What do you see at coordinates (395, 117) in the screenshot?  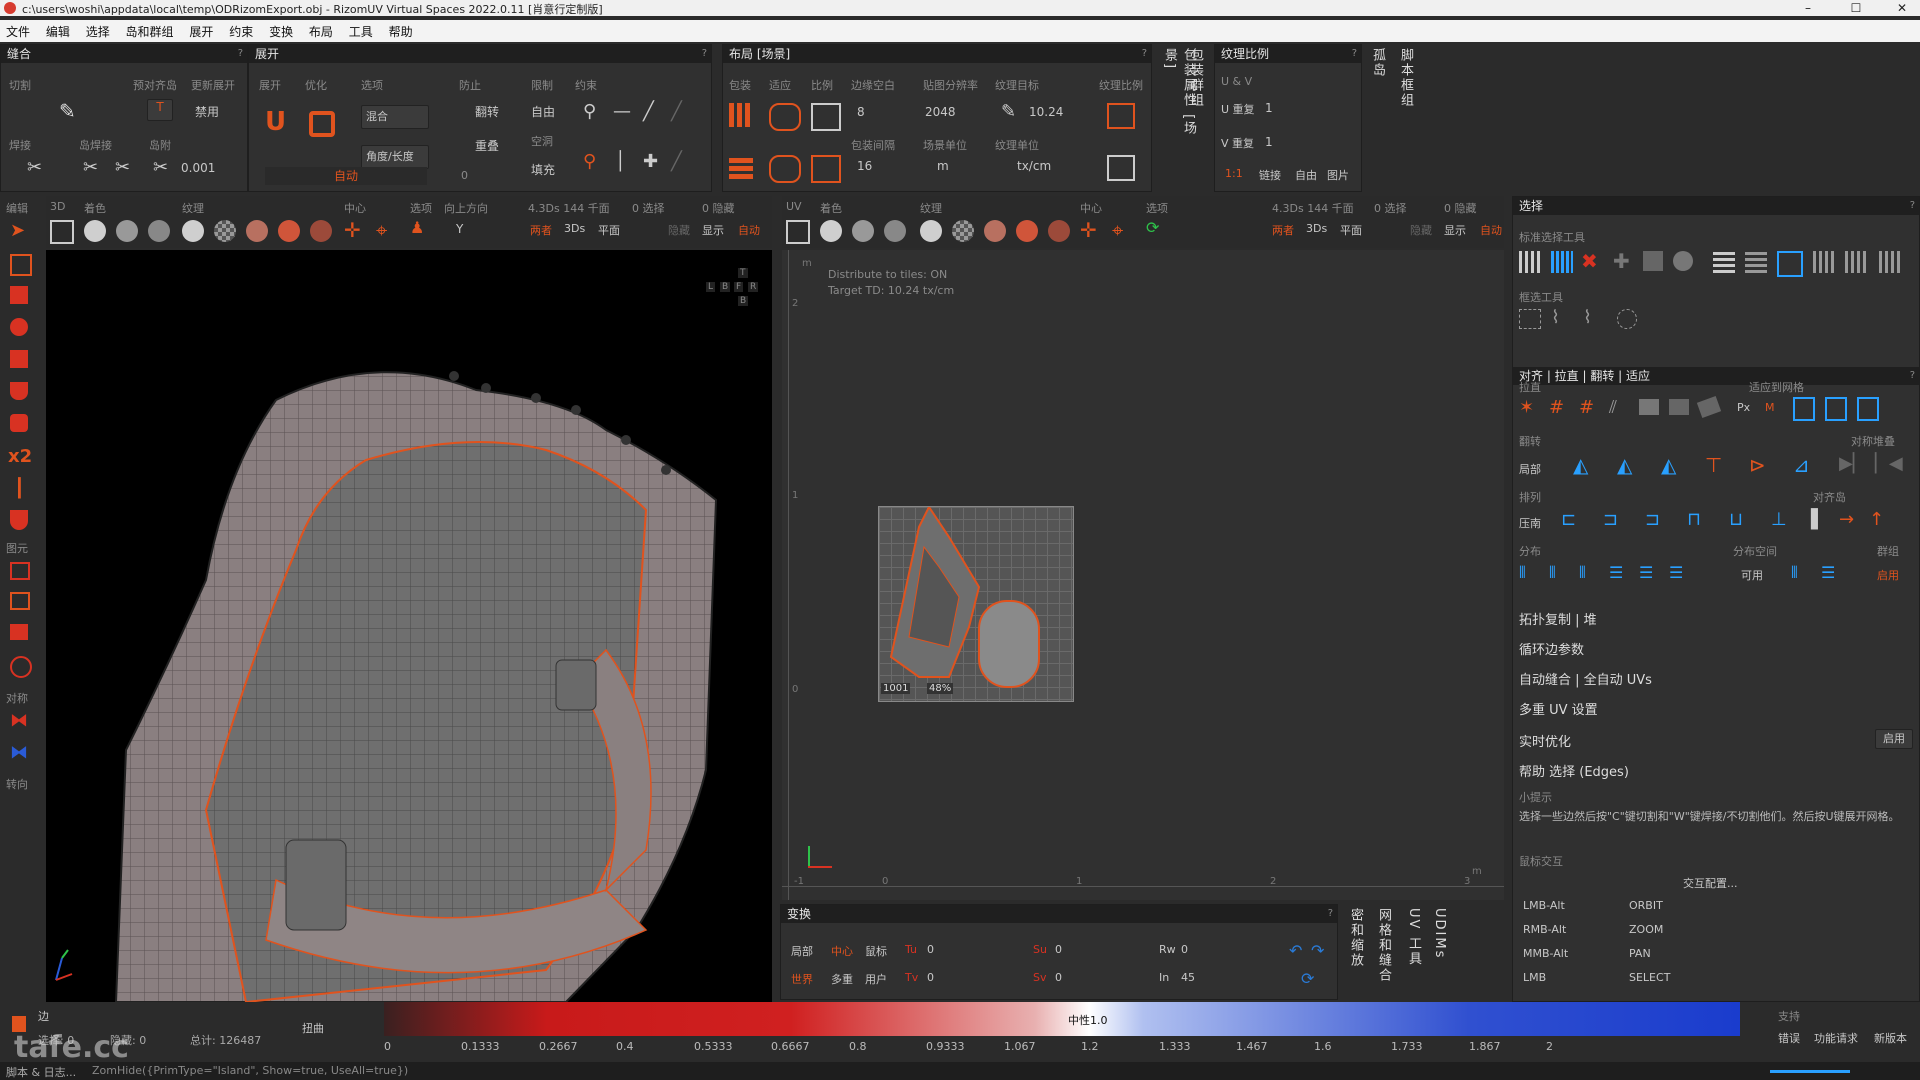 I see `mix-select: 混合` at bounding box center [395, 117].